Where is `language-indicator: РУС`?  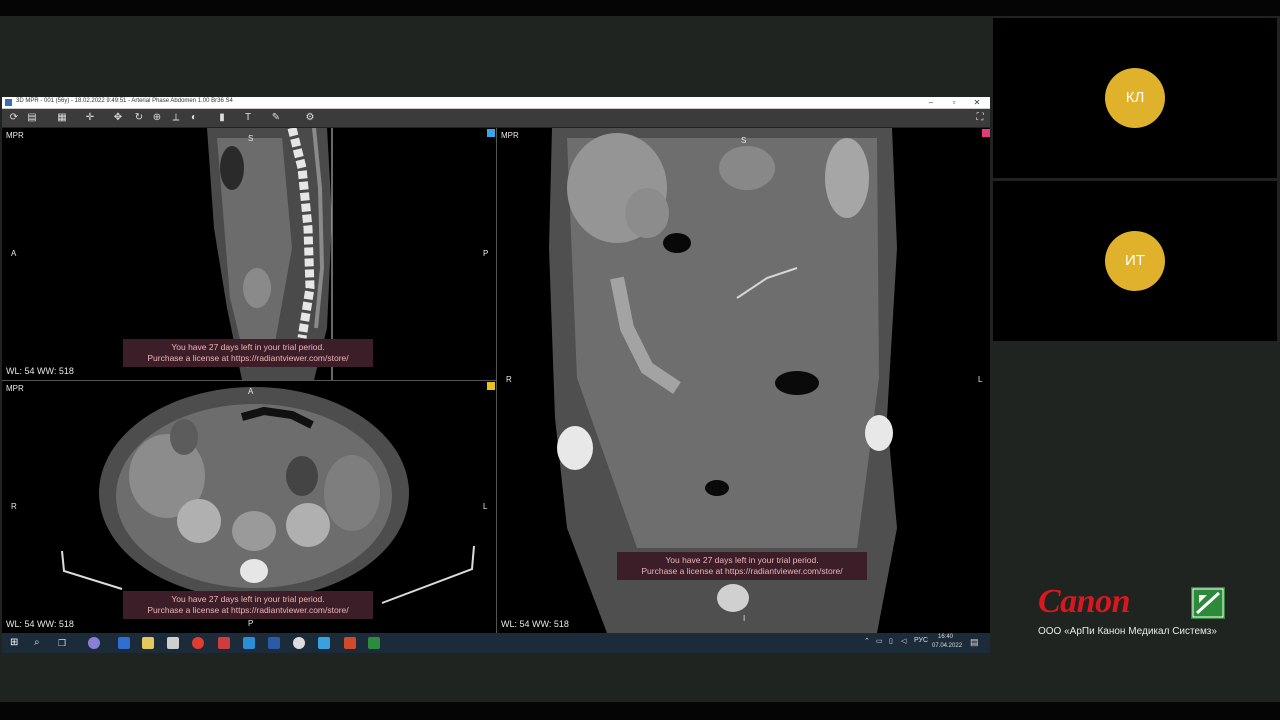
language-indicator: РУС is located at coordinates (921, 640).